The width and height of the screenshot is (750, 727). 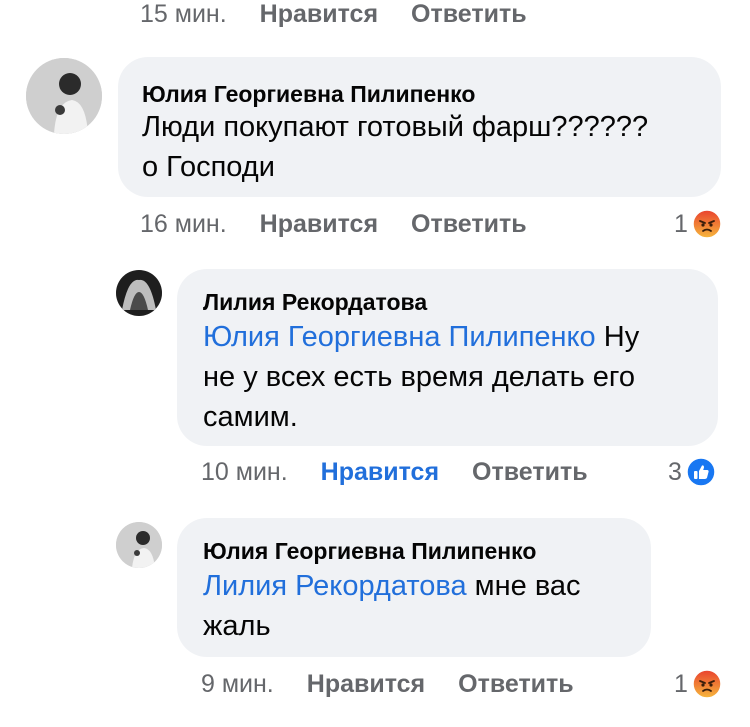 I want to click on comment-timestamp: 9 мин., so click(x=237, y=683).